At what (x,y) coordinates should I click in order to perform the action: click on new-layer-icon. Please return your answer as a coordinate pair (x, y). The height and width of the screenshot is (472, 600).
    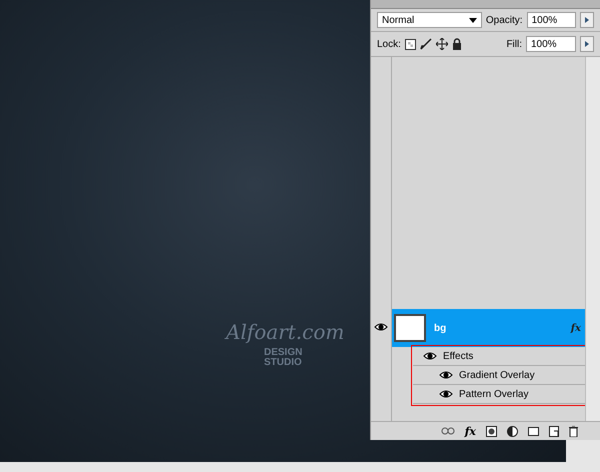
    Looking at the image, I should click on (554, 431).